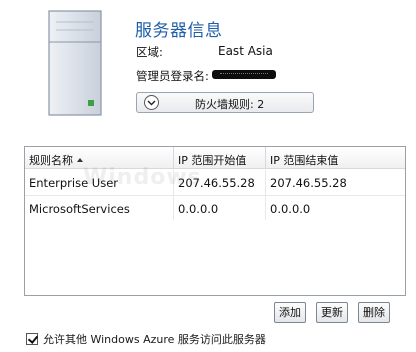 The image size is (416, 352). What do you see at coordinates (374, 312) in the screenshot?
I see `delete-button: 删除` at bounding box center [374, 312].